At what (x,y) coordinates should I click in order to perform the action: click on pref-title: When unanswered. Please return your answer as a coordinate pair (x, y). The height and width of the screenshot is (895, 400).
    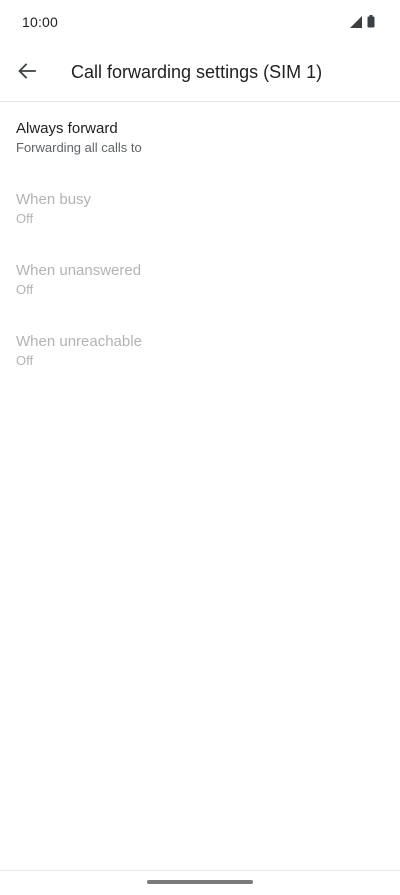
    Looking at the image, I should click on (79, 270).